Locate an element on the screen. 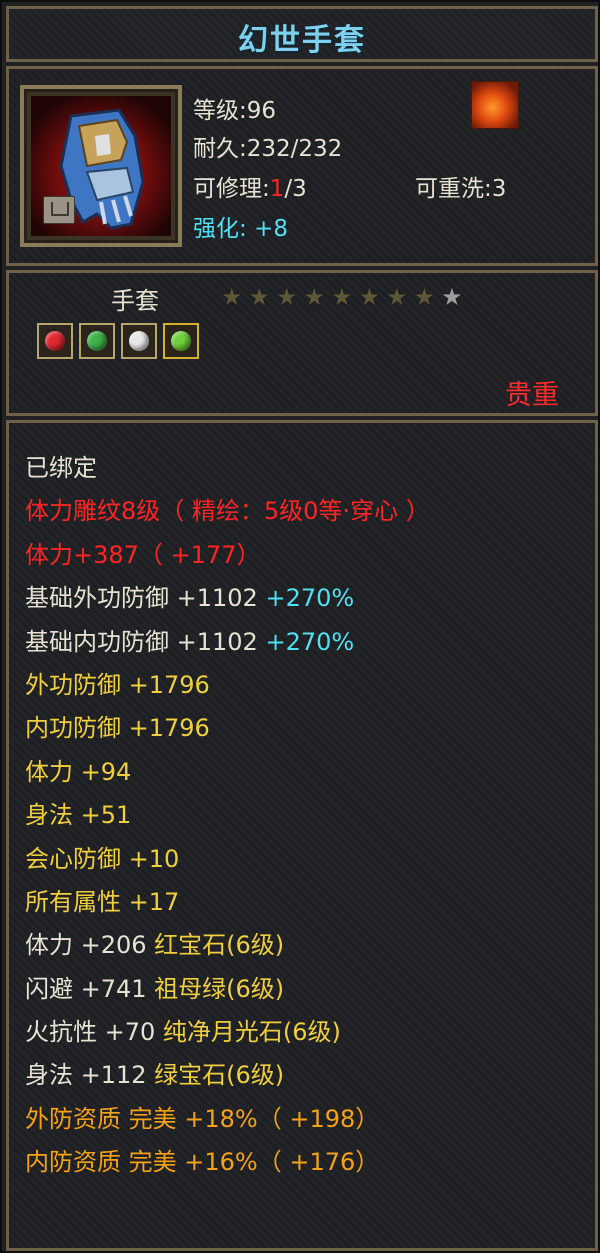 The height and width of the screenshot is (1253, 600). star-rating: ★ ★ ★ ★ ★ ★ ★ ★ ★ is located at coordinates (342, 297).